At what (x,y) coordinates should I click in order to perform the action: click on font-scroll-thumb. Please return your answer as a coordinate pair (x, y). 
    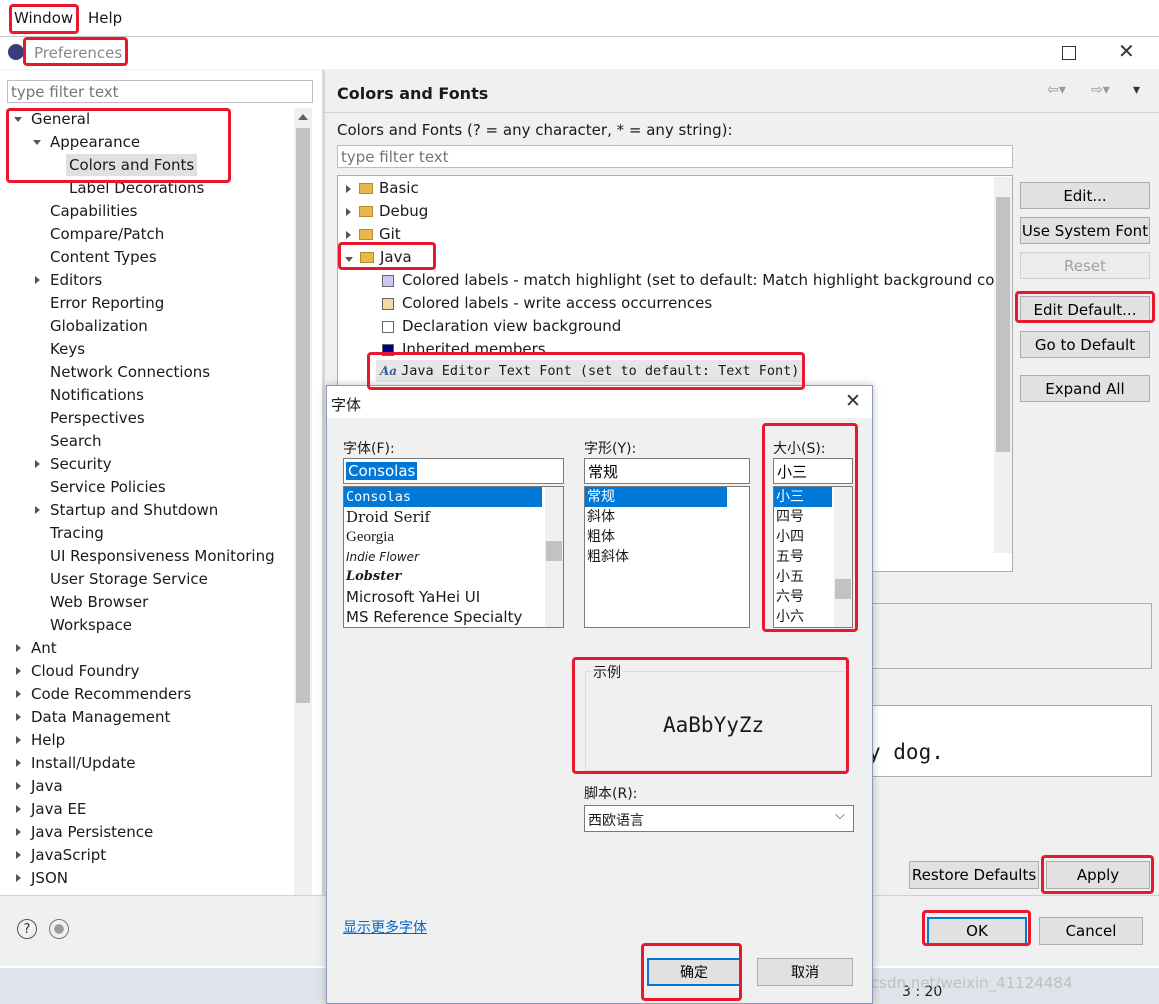
    Looking at the image, I should click on (554, 551).